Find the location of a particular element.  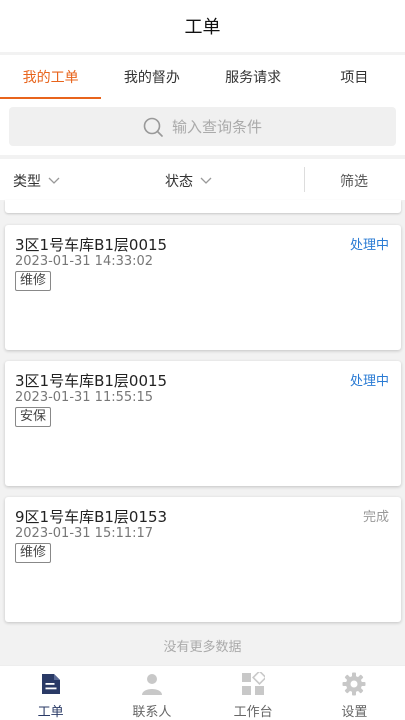

tab-label: 我的督办 is located at coordinates (151, 78).